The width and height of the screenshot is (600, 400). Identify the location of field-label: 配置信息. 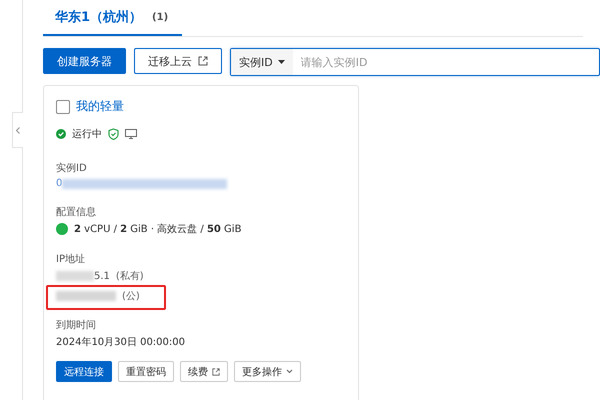
(76, 212).